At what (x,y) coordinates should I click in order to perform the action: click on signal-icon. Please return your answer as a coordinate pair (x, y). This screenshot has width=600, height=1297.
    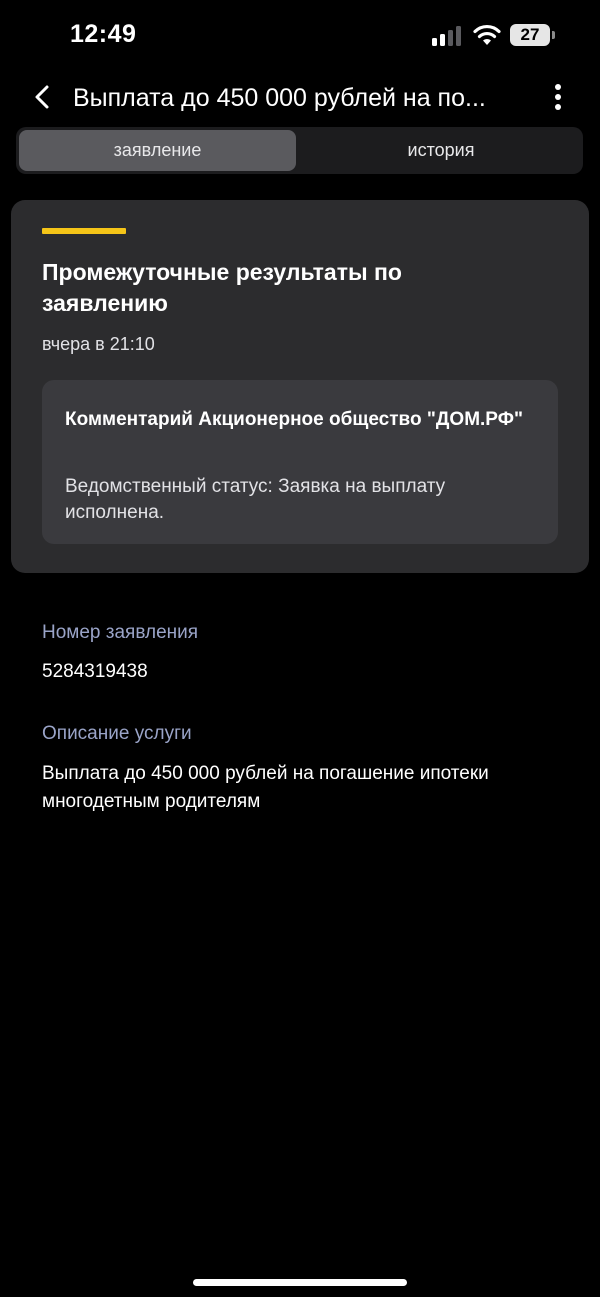
    Looking at the image, I should click on (446, 36).